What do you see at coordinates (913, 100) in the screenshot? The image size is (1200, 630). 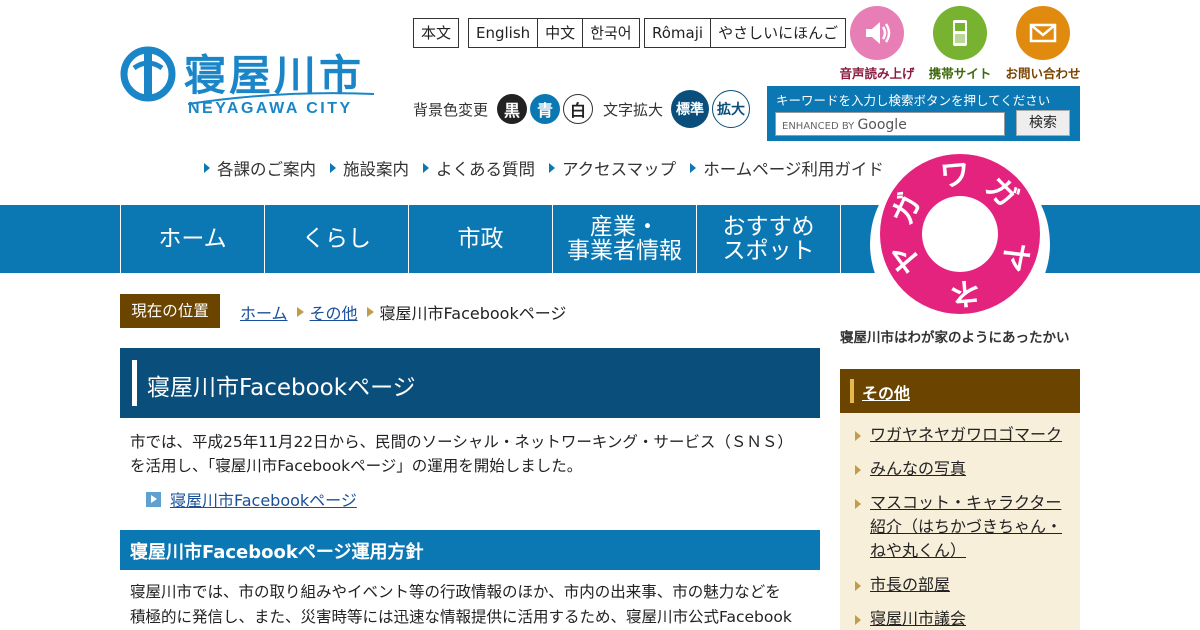 I see `search-hint: キーワードを入力し検索ボタンを押してください` at bounding box center [913, 100].